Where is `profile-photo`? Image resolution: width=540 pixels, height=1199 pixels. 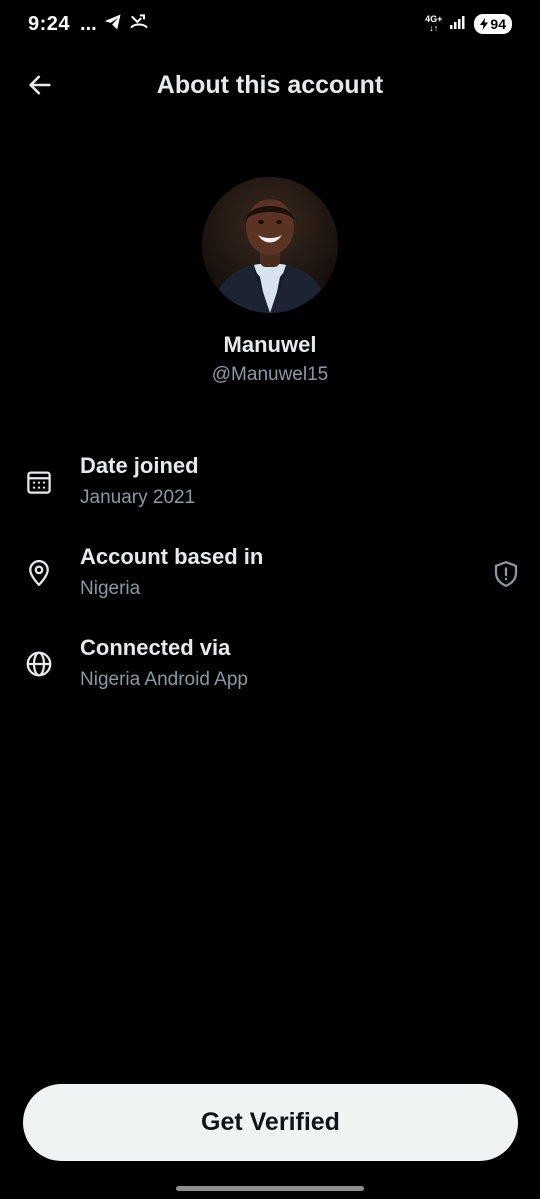
profile-photo is located at coordinates (270, 245).